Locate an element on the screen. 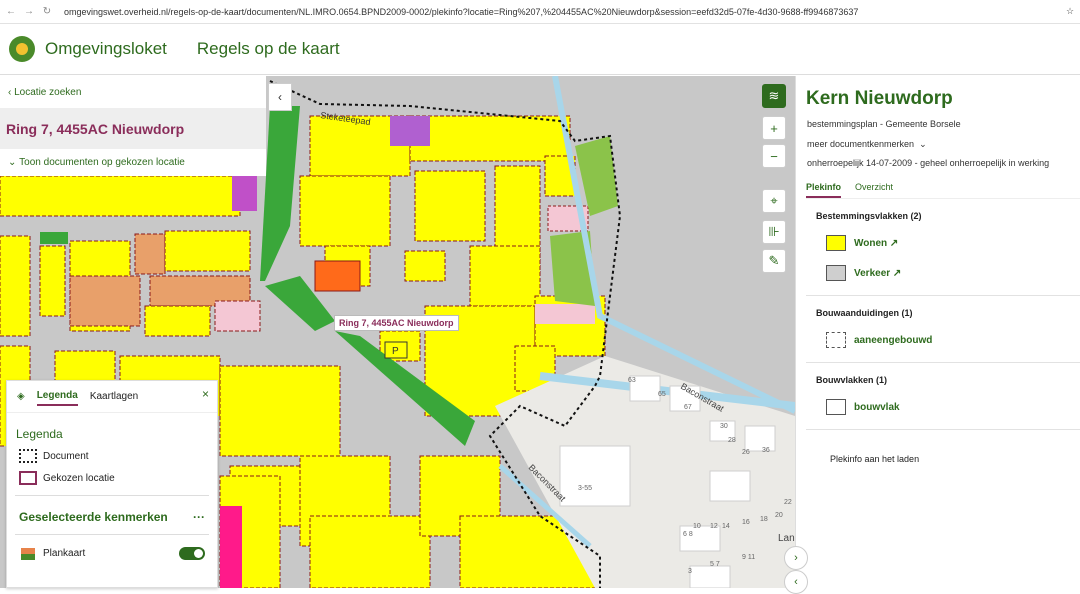  selected-features-title: Geselecteerde kenmerken is located at coordinates (93, 517).